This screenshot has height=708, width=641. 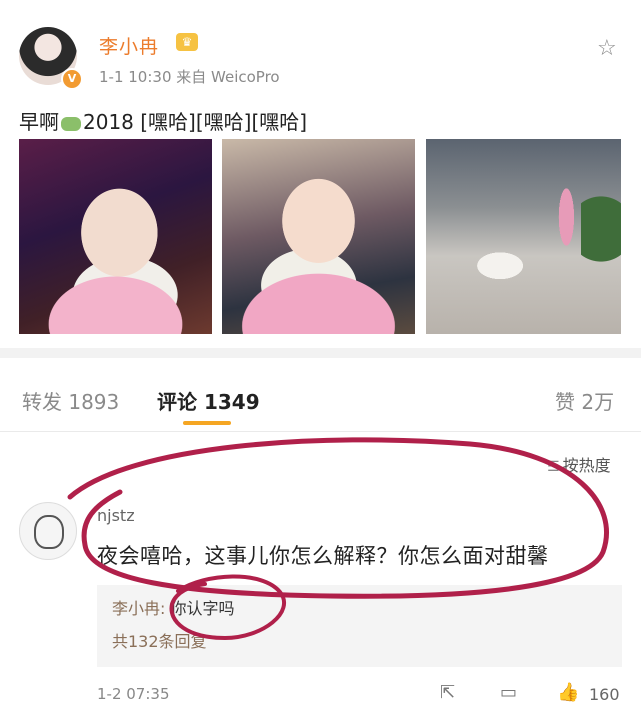 I want to click on tab-border, so click(x=320, y=431).